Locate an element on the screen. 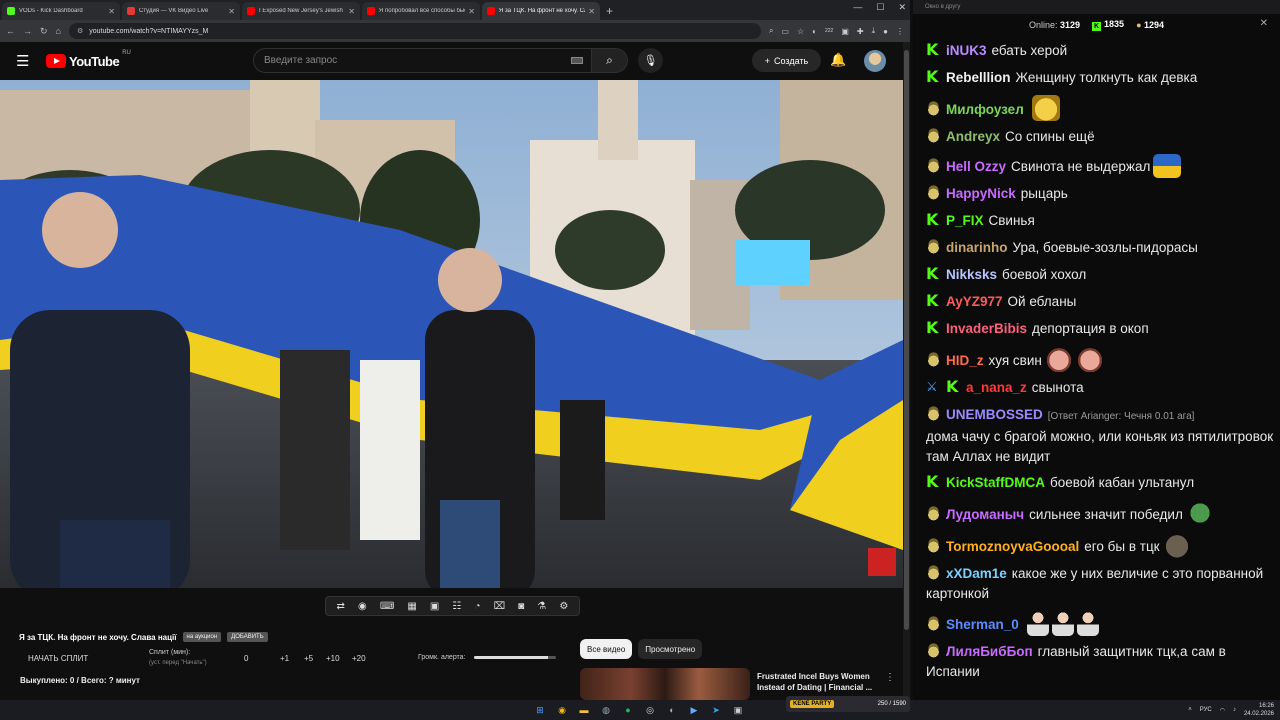  scrollbar-thumb is located at coordinates (906, 340).